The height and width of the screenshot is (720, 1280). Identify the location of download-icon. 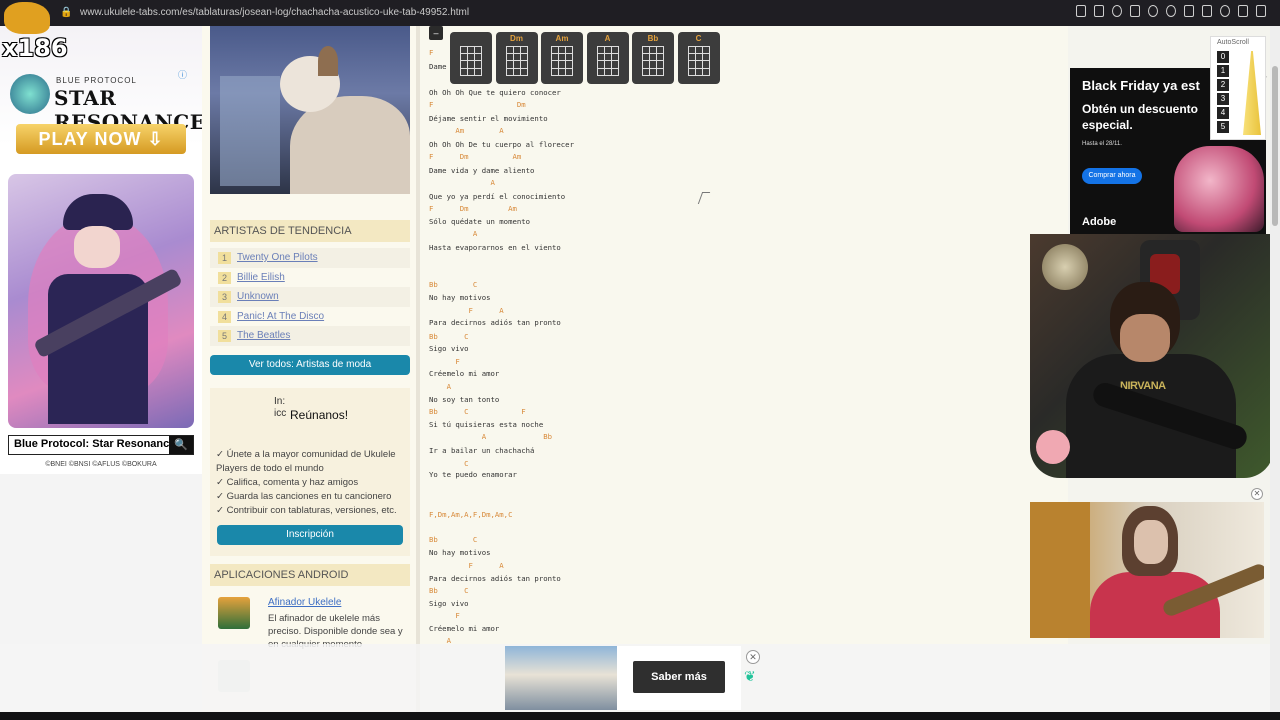
(1243, 11).